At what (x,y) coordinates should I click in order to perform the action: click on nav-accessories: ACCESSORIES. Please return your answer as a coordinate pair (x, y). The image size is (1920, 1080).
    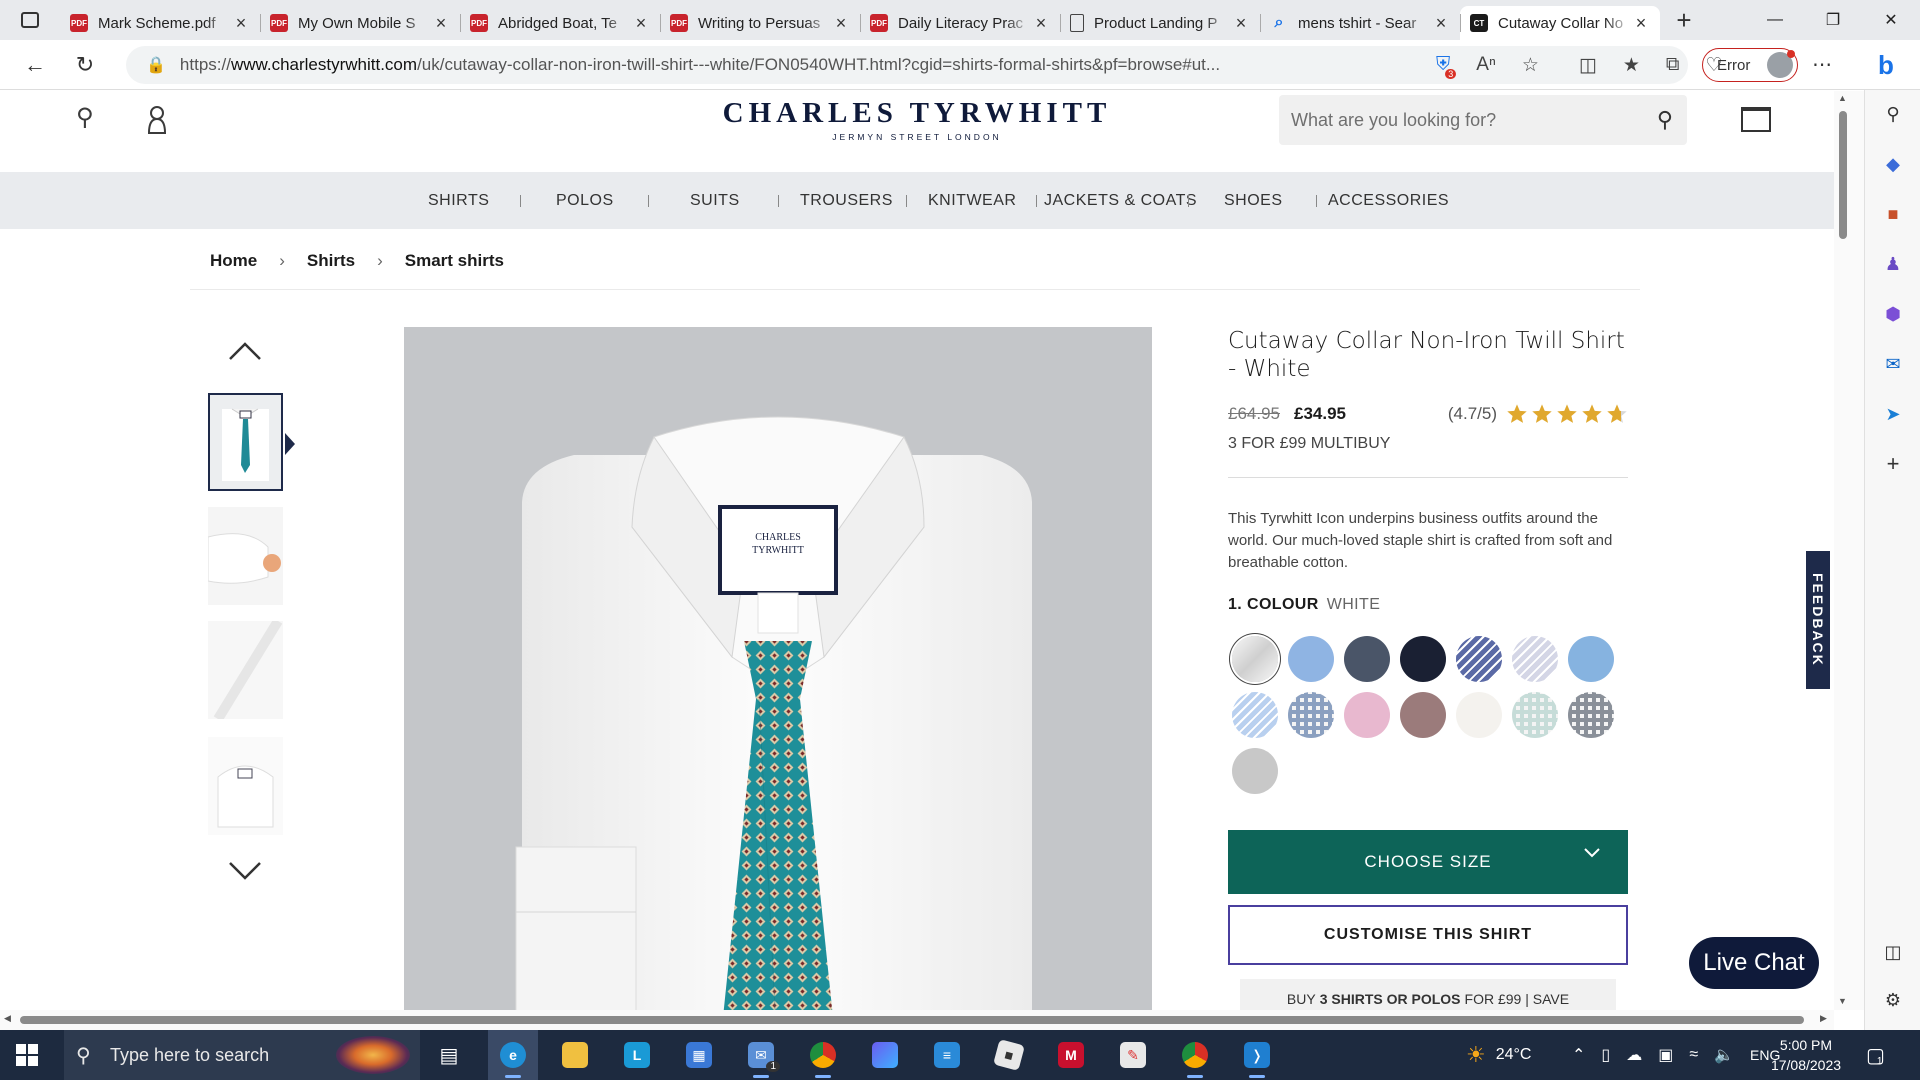
    Looking at the image, I should click on (1388, 200).